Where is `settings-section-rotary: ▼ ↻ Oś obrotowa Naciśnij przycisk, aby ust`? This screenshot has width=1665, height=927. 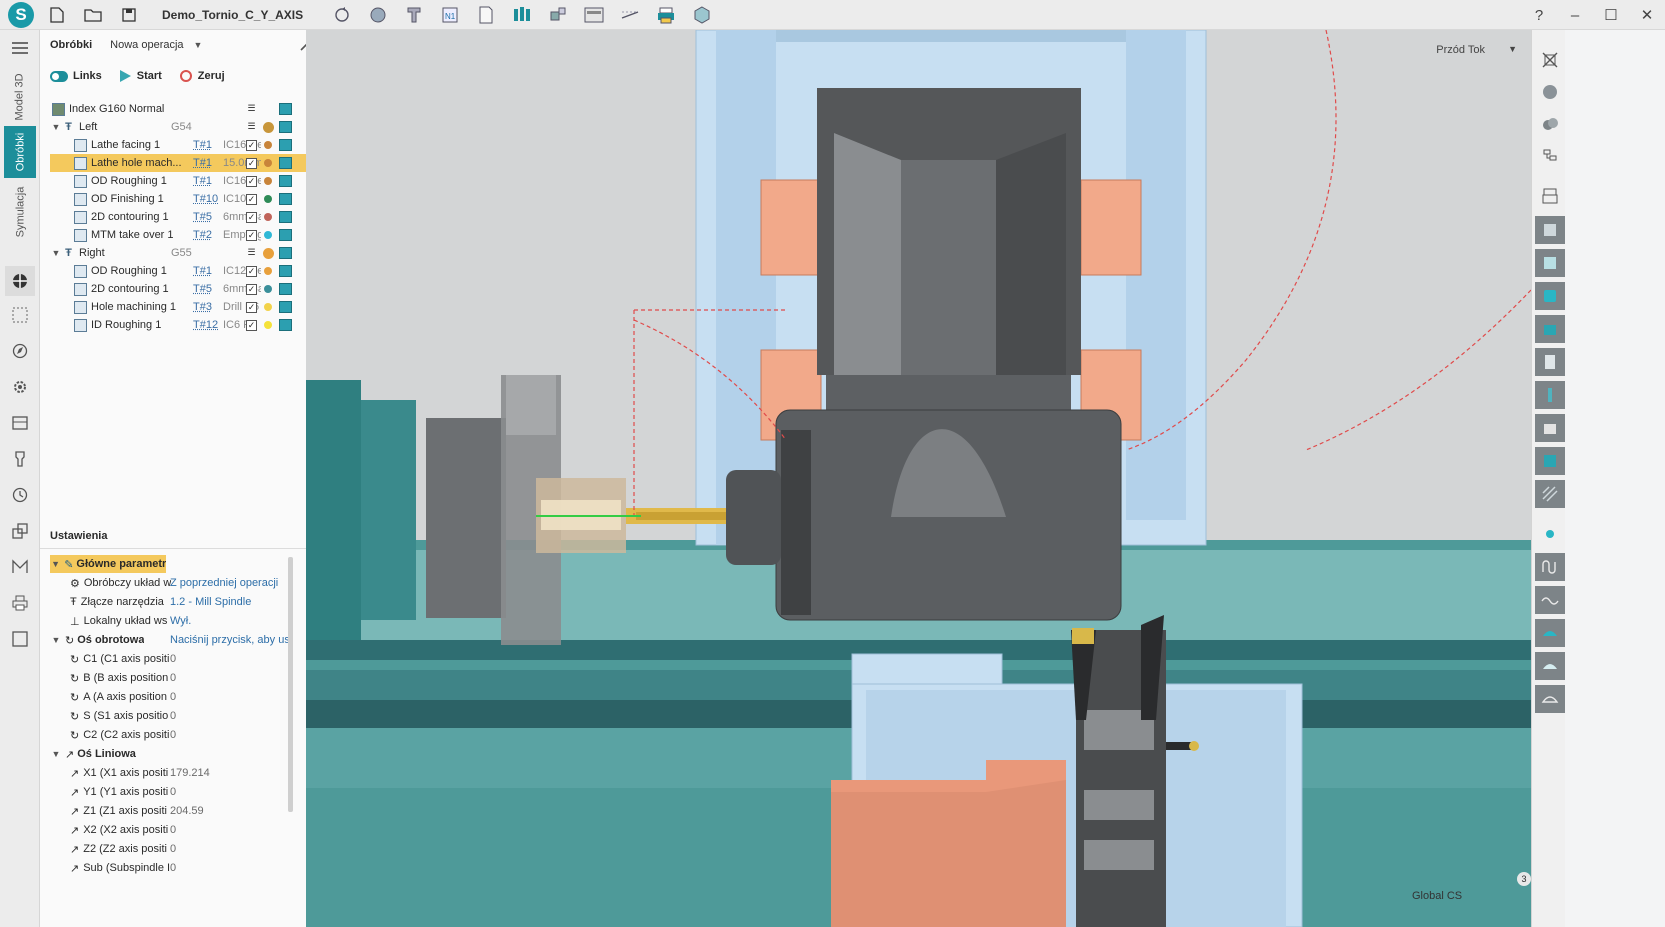 settings-section-rotary: ▼ ↻ Oś obrotowa Naciśnij przycisk, aby ust is located at coordinates (171, 640).